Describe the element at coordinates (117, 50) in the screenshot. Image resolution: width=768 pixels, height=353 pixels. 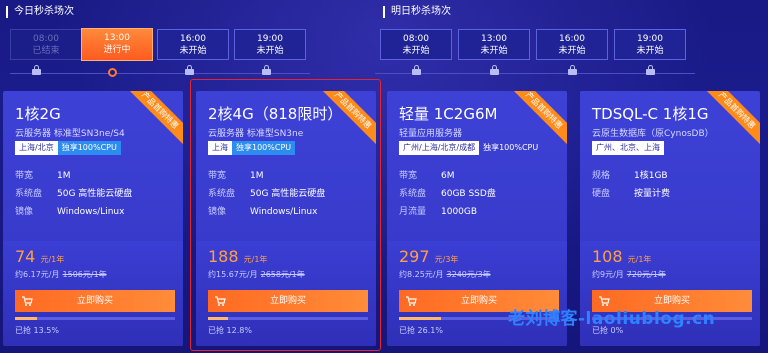
I see `slot-status: 进行中` at that location.